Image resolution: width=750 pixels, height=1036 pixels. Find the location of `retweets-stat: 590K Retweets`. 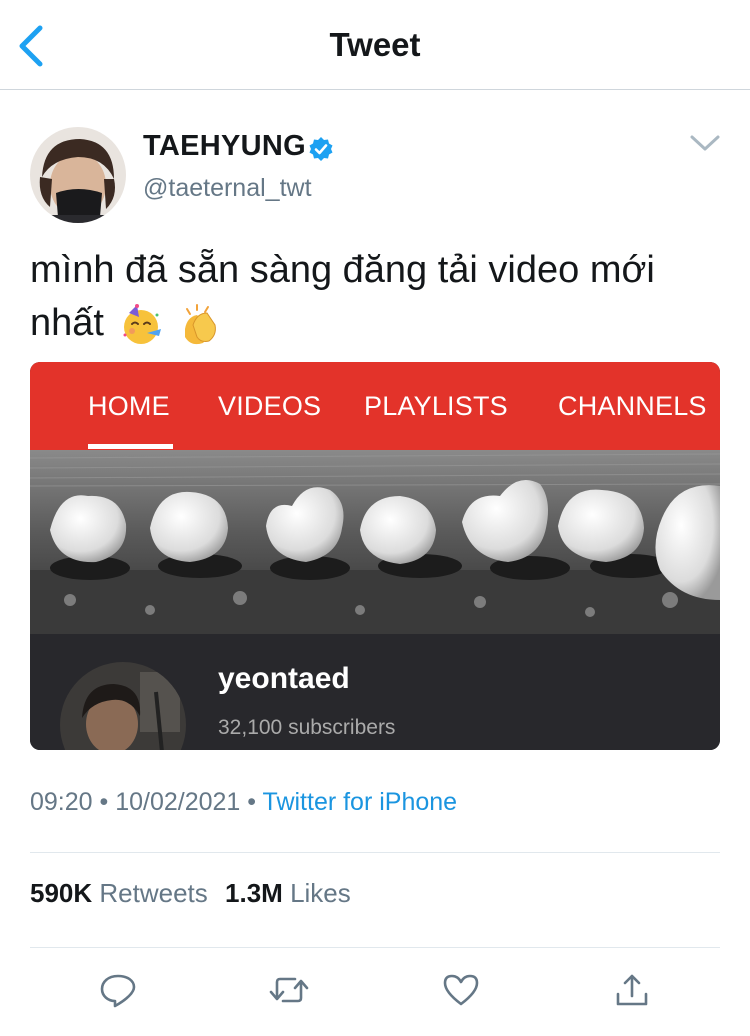

retweets-stat: 590K Retweets is located at coordinates (119, 893).